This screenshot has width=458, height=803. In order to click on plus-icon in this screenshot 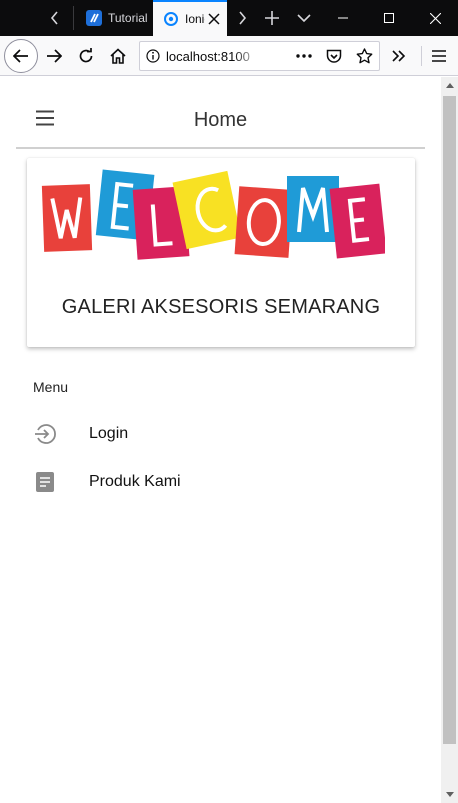, I will do `click(272, 18)`.